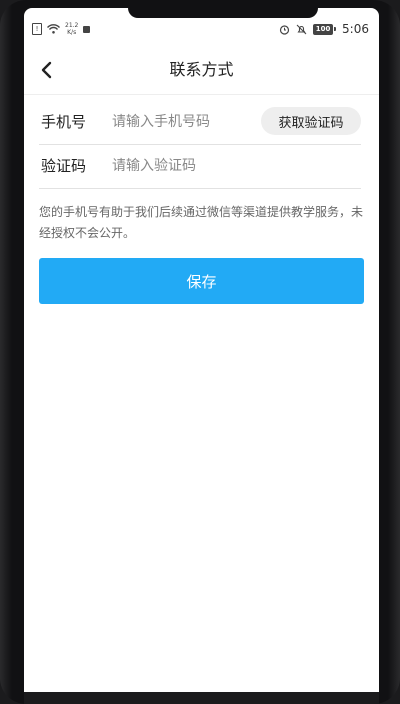 The width and height of the screenshot is (400, 704). Describe the element at coordinates (335, 29) in the screenshot. I see `battery-tip` at that location.